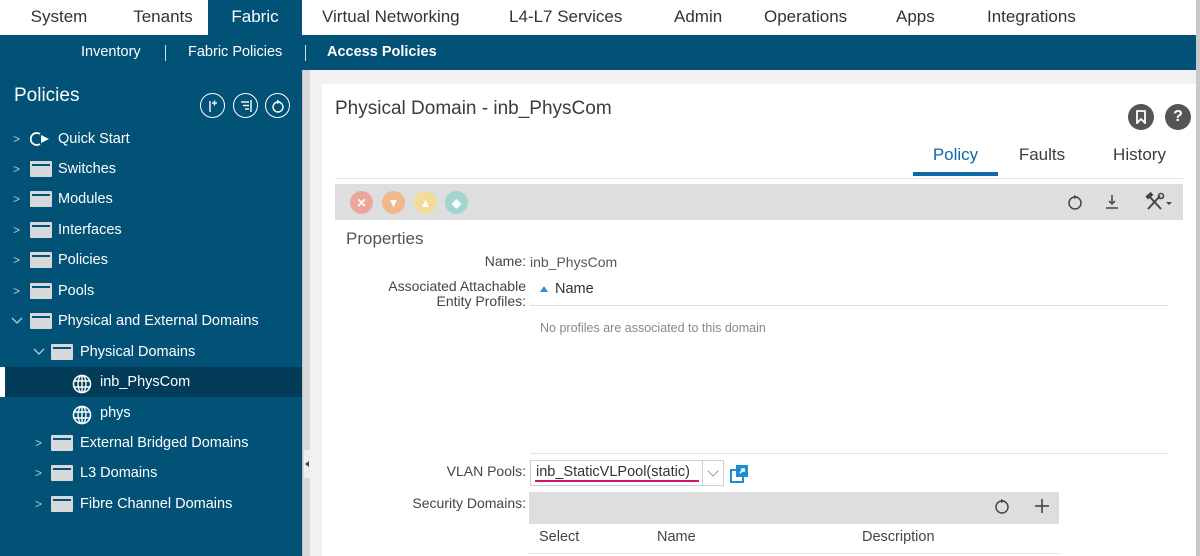 The height and width of the screenshot is (556, 1200). Describe the element at coordinates (1031, 17) in the screenshot. I see `tab-integrations: Integrations` at that location.